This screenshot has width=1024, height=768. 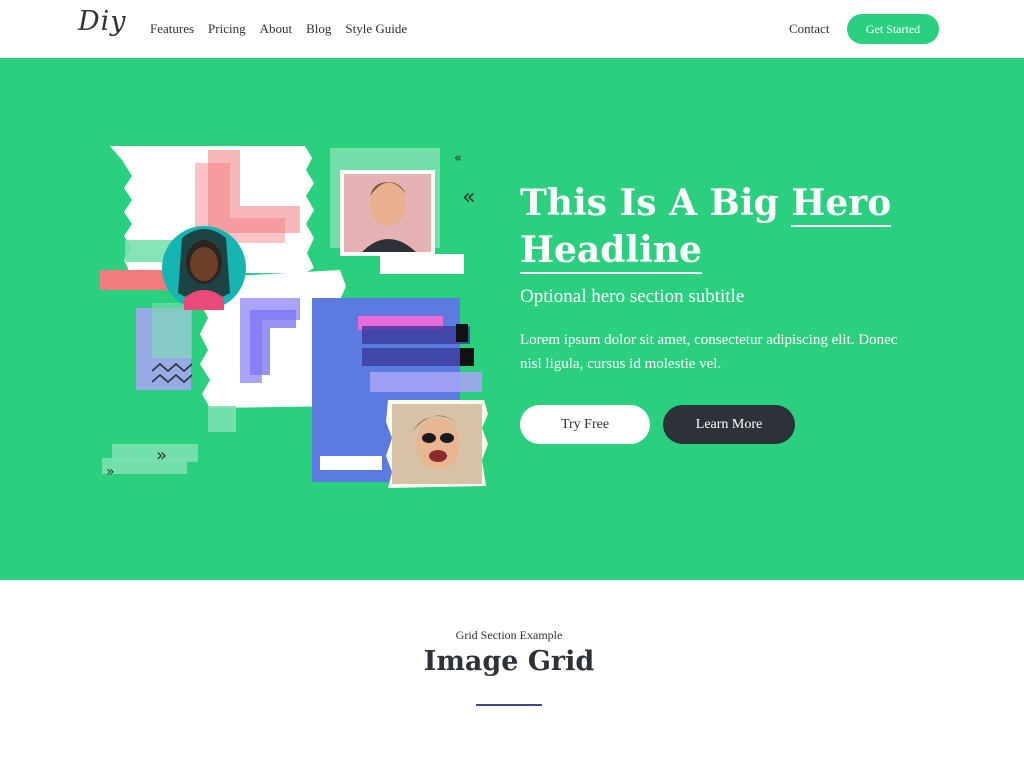 I want to click on hero-button-group: Try Free Learn More, so click(x=730, y=424).